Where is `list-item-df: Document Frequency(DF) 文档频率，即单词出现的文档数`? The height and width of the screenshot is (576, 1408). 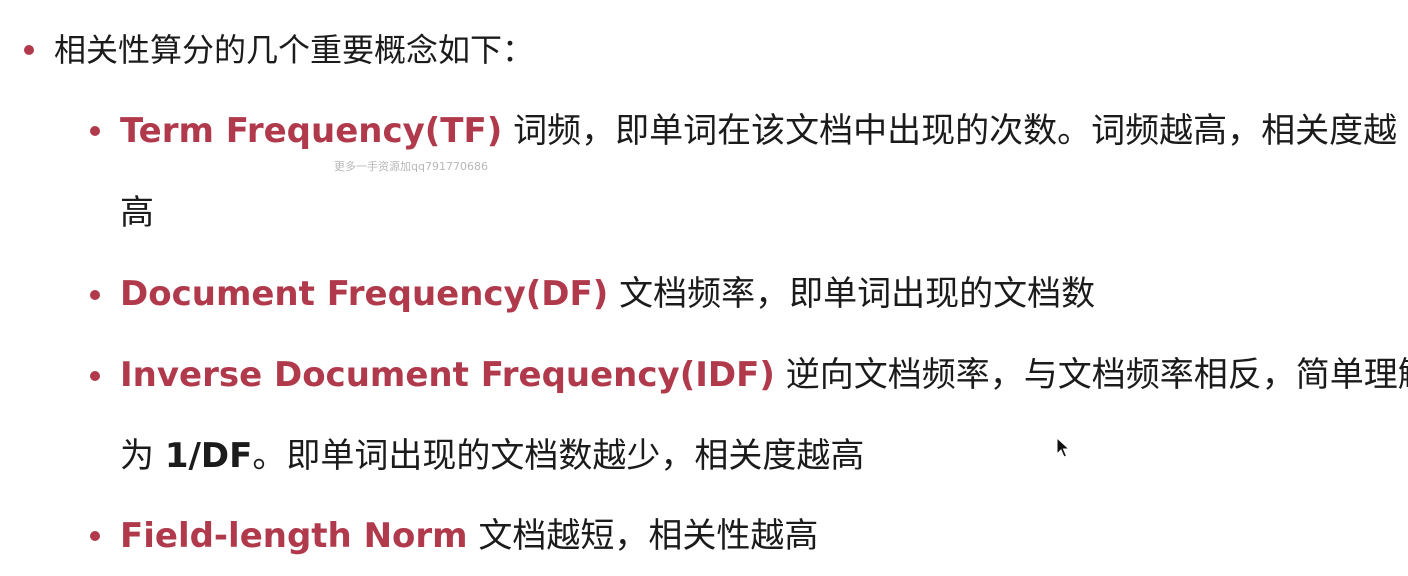
list-item-df: Document Frequency(DF) 文档频率，即单词出现的文档数 is located at coordinates (607, 294).